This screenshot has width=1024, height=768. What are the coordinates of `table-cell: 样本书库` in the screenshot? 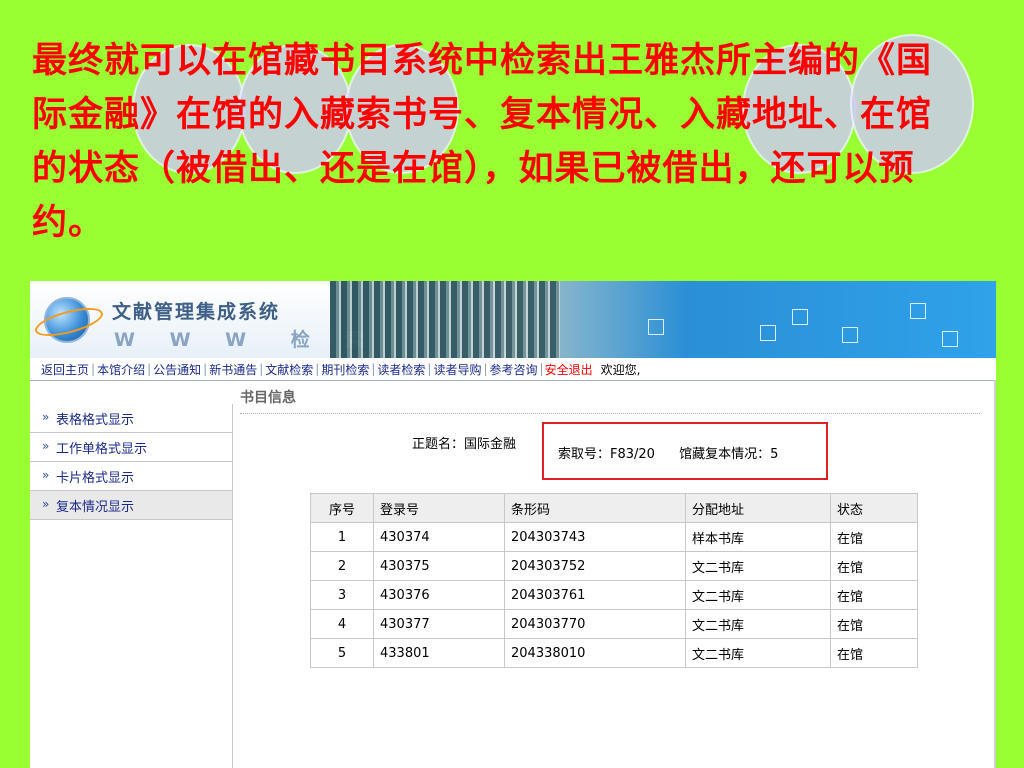 It's located at (758, 537).